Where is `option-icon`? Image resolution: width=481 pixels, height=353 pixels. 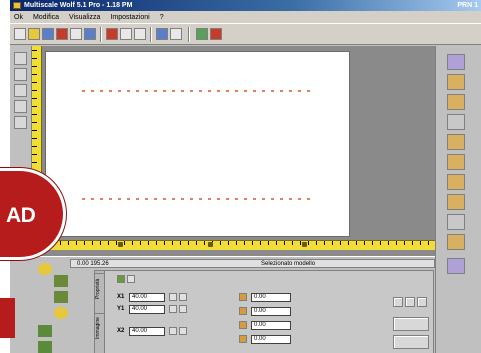 option-icon is located at coordinates (131, 279).